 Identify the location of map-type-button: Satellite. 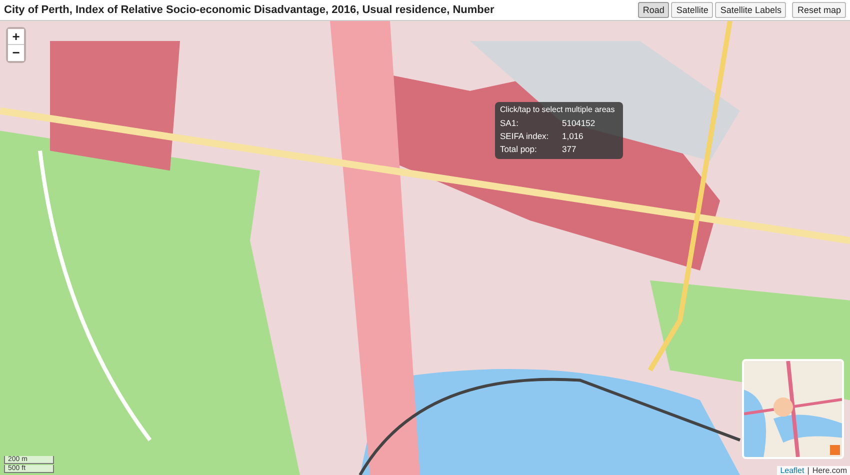
(692, 10).